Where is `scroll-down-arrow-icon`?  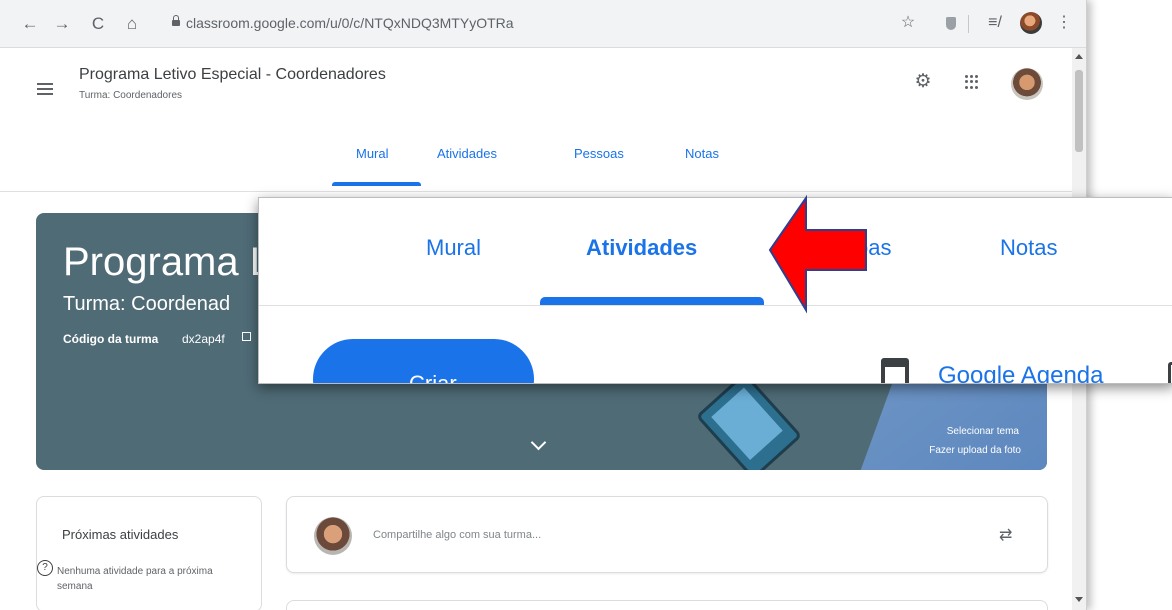
scroll-down-arrow-icon is located at coordinates (1079, 599).